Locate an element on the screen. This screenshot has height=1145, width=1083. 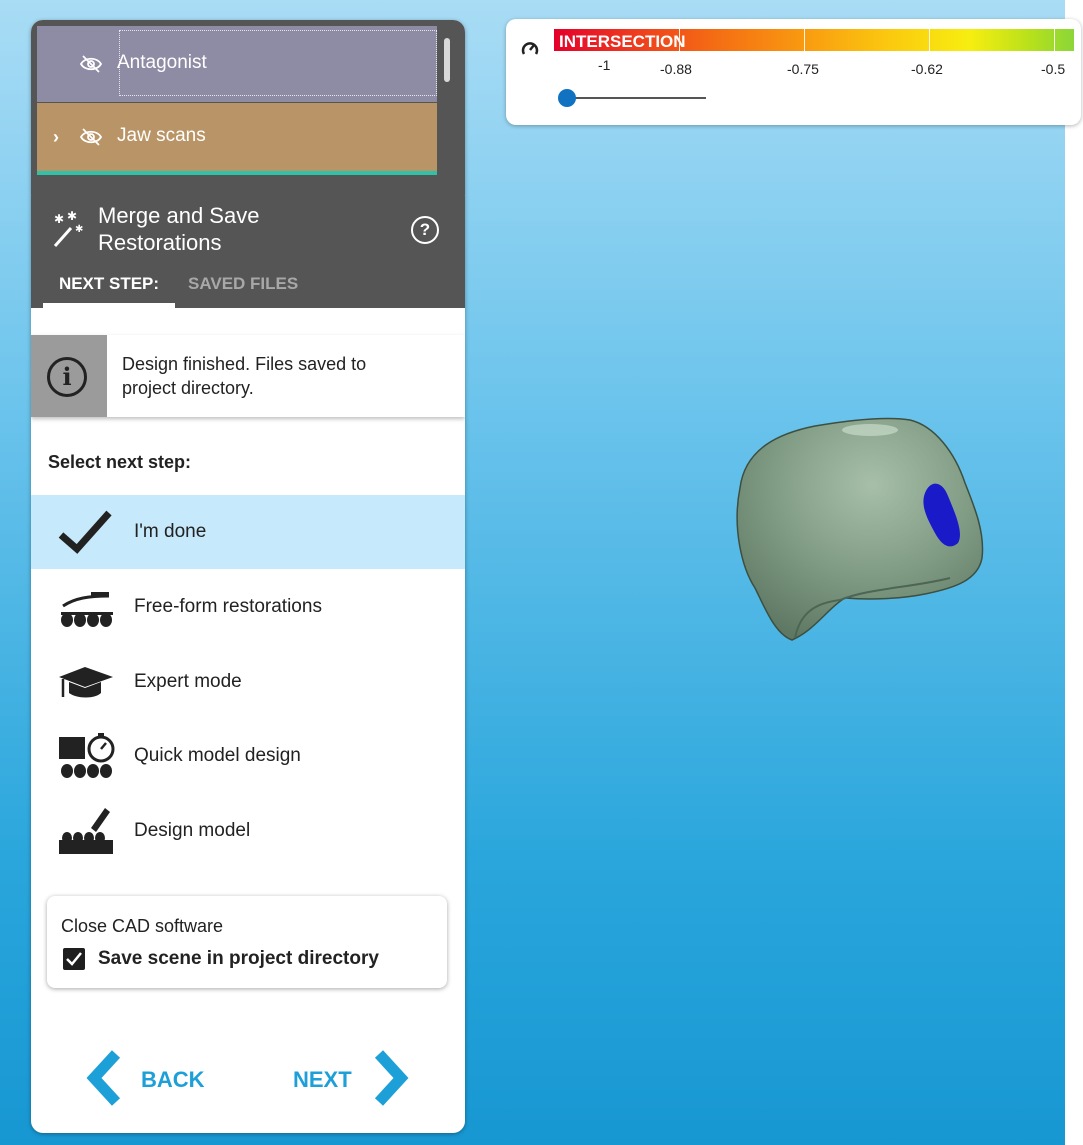
tick-label: -0.62 is located at coordinates (927, 69).